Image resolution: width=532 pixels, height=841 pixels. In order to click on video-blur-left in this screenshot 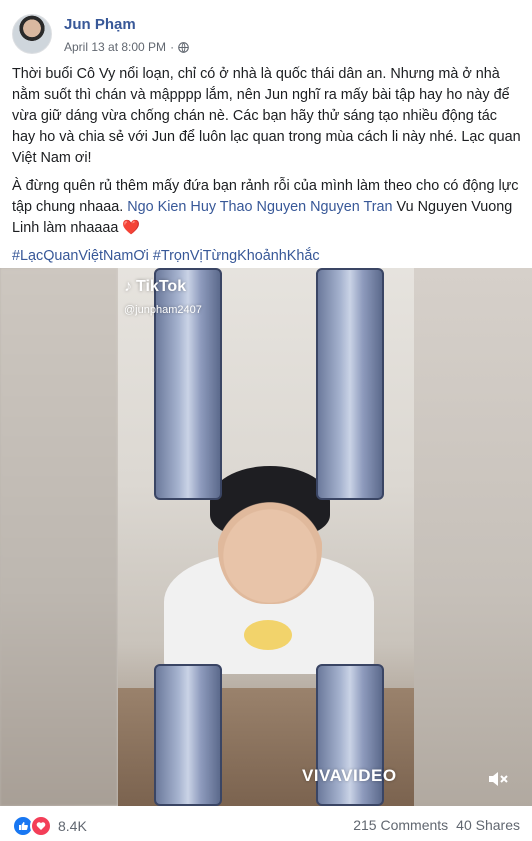, I will do `click(59, 537)`.